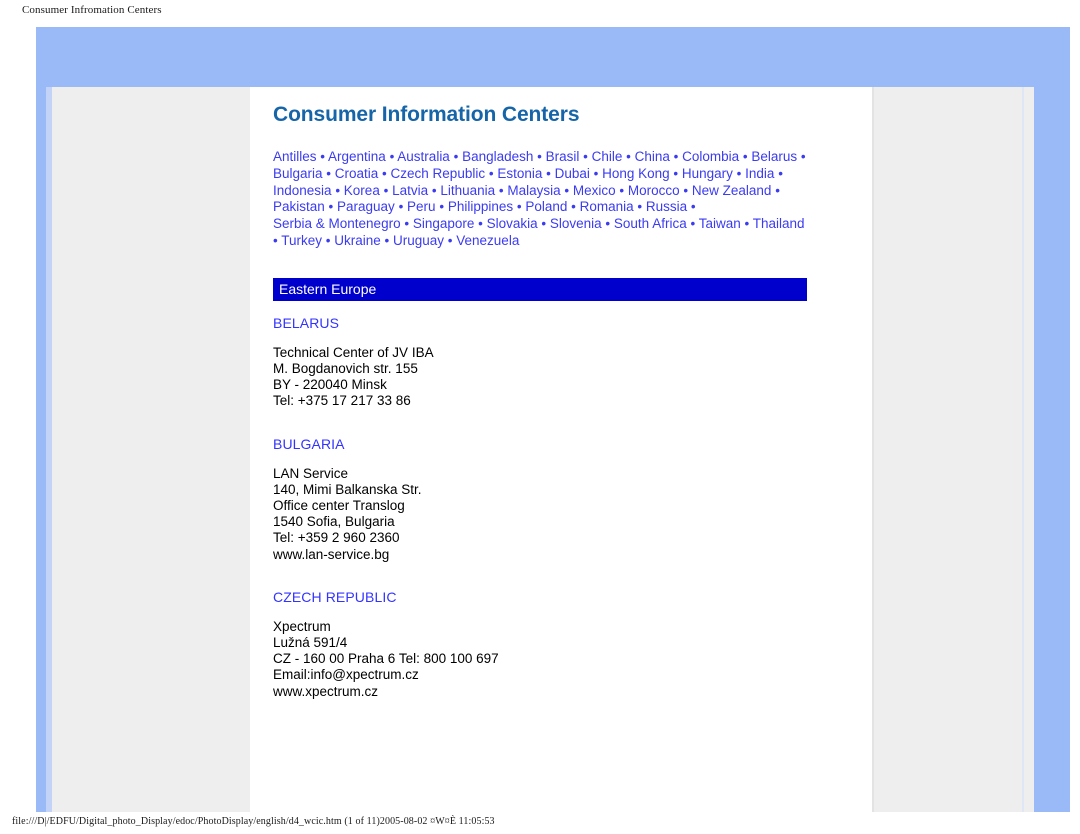  I want to click on country-link-korea: Korea, so click(362, 190).